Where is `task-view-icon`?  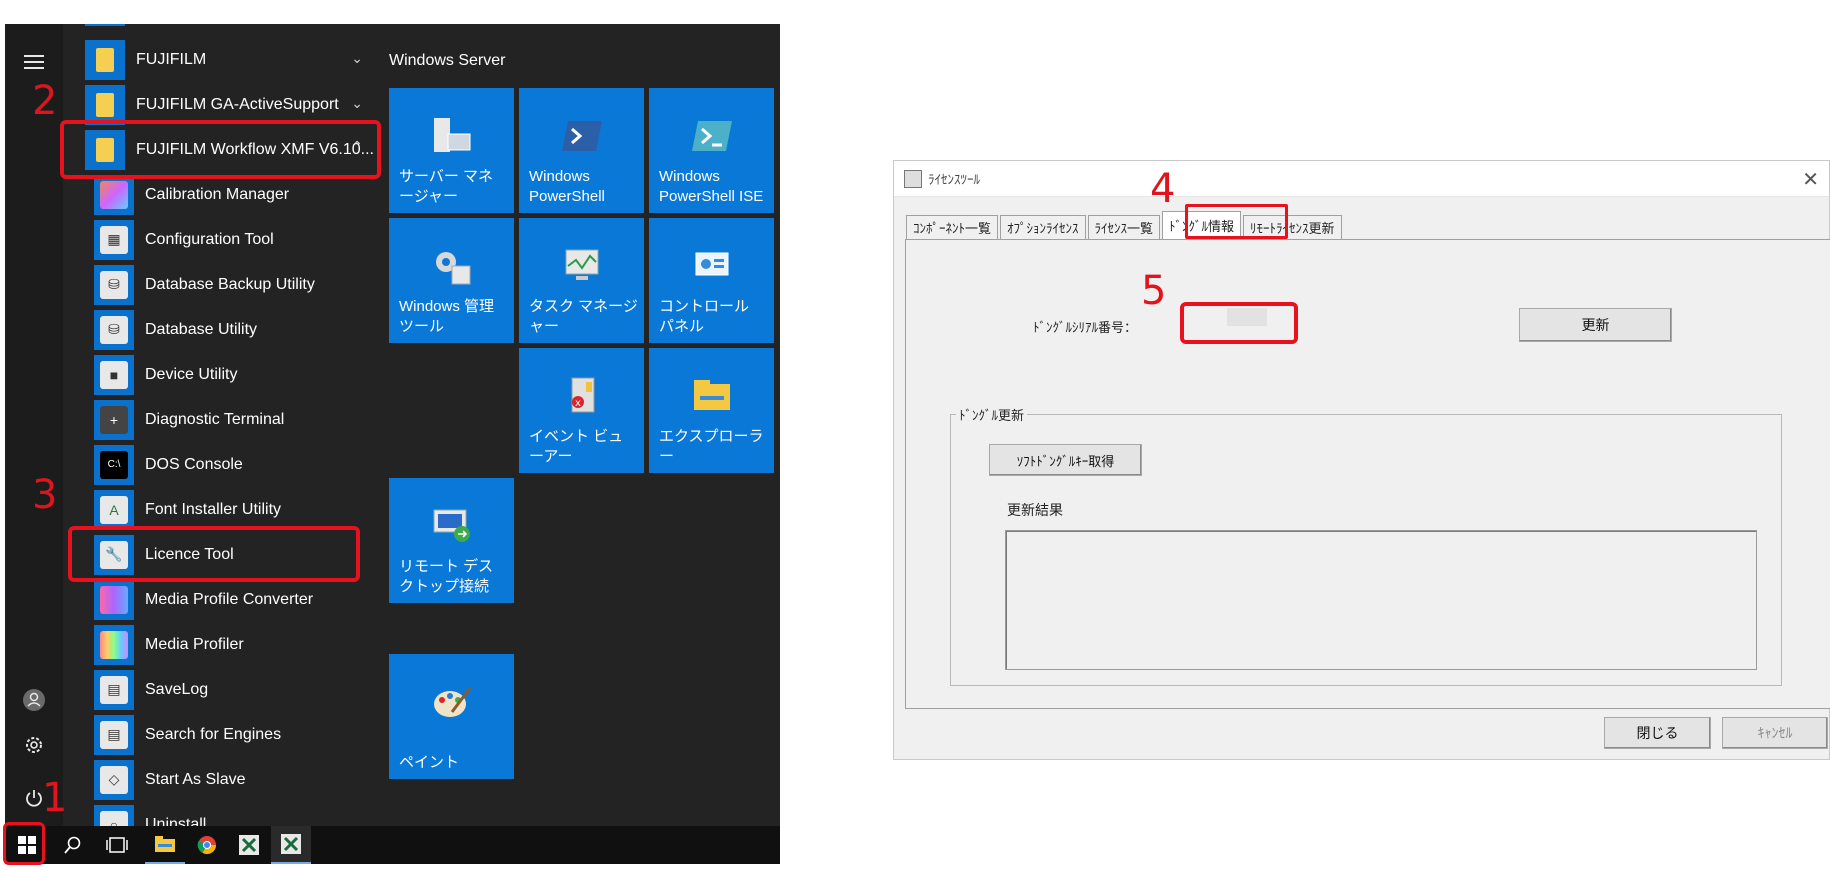 task-view-icon is located at coordinates (117, 845).